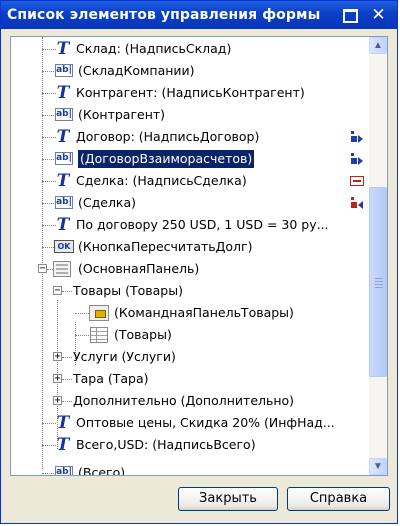  I want to click on tree-item-selected: ab| (ДоговорВзаиморасчетов), so click(190, 159).